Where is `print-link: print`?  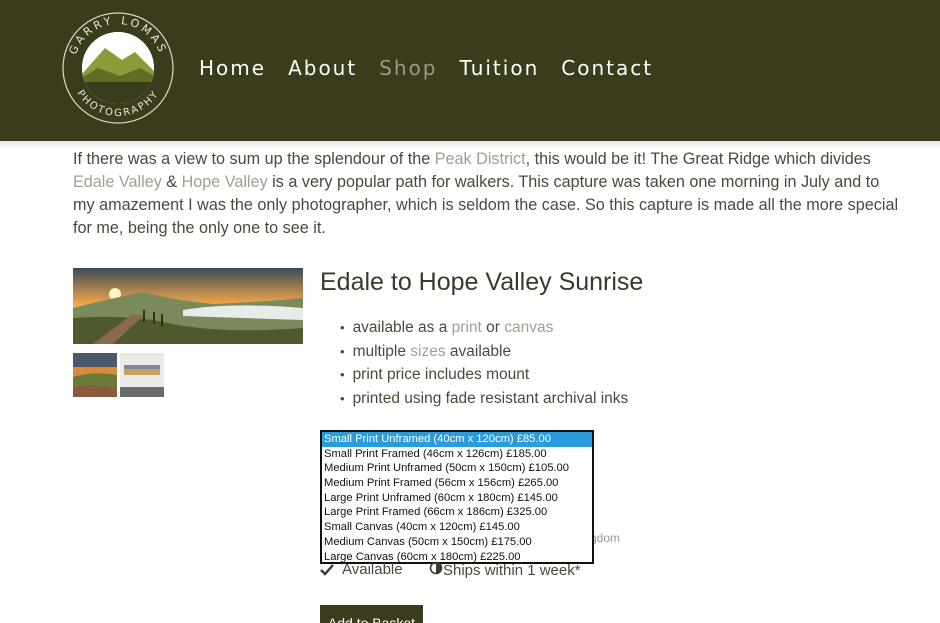 print-link: print is located at coordinates (467, 327).